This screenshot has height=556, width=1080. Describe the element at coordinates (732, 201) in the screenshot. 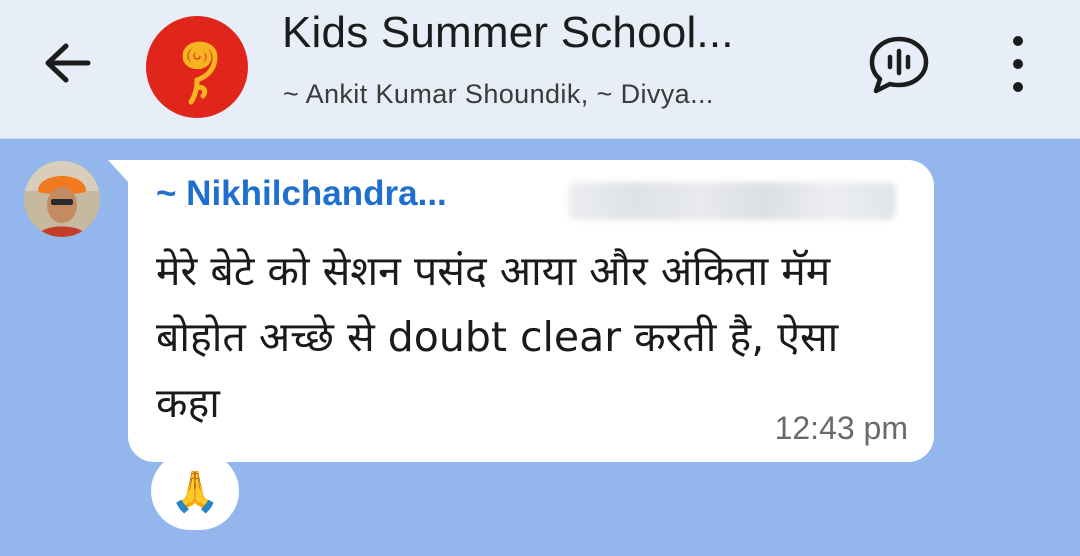

I see `blurred-phone-number` at that location.